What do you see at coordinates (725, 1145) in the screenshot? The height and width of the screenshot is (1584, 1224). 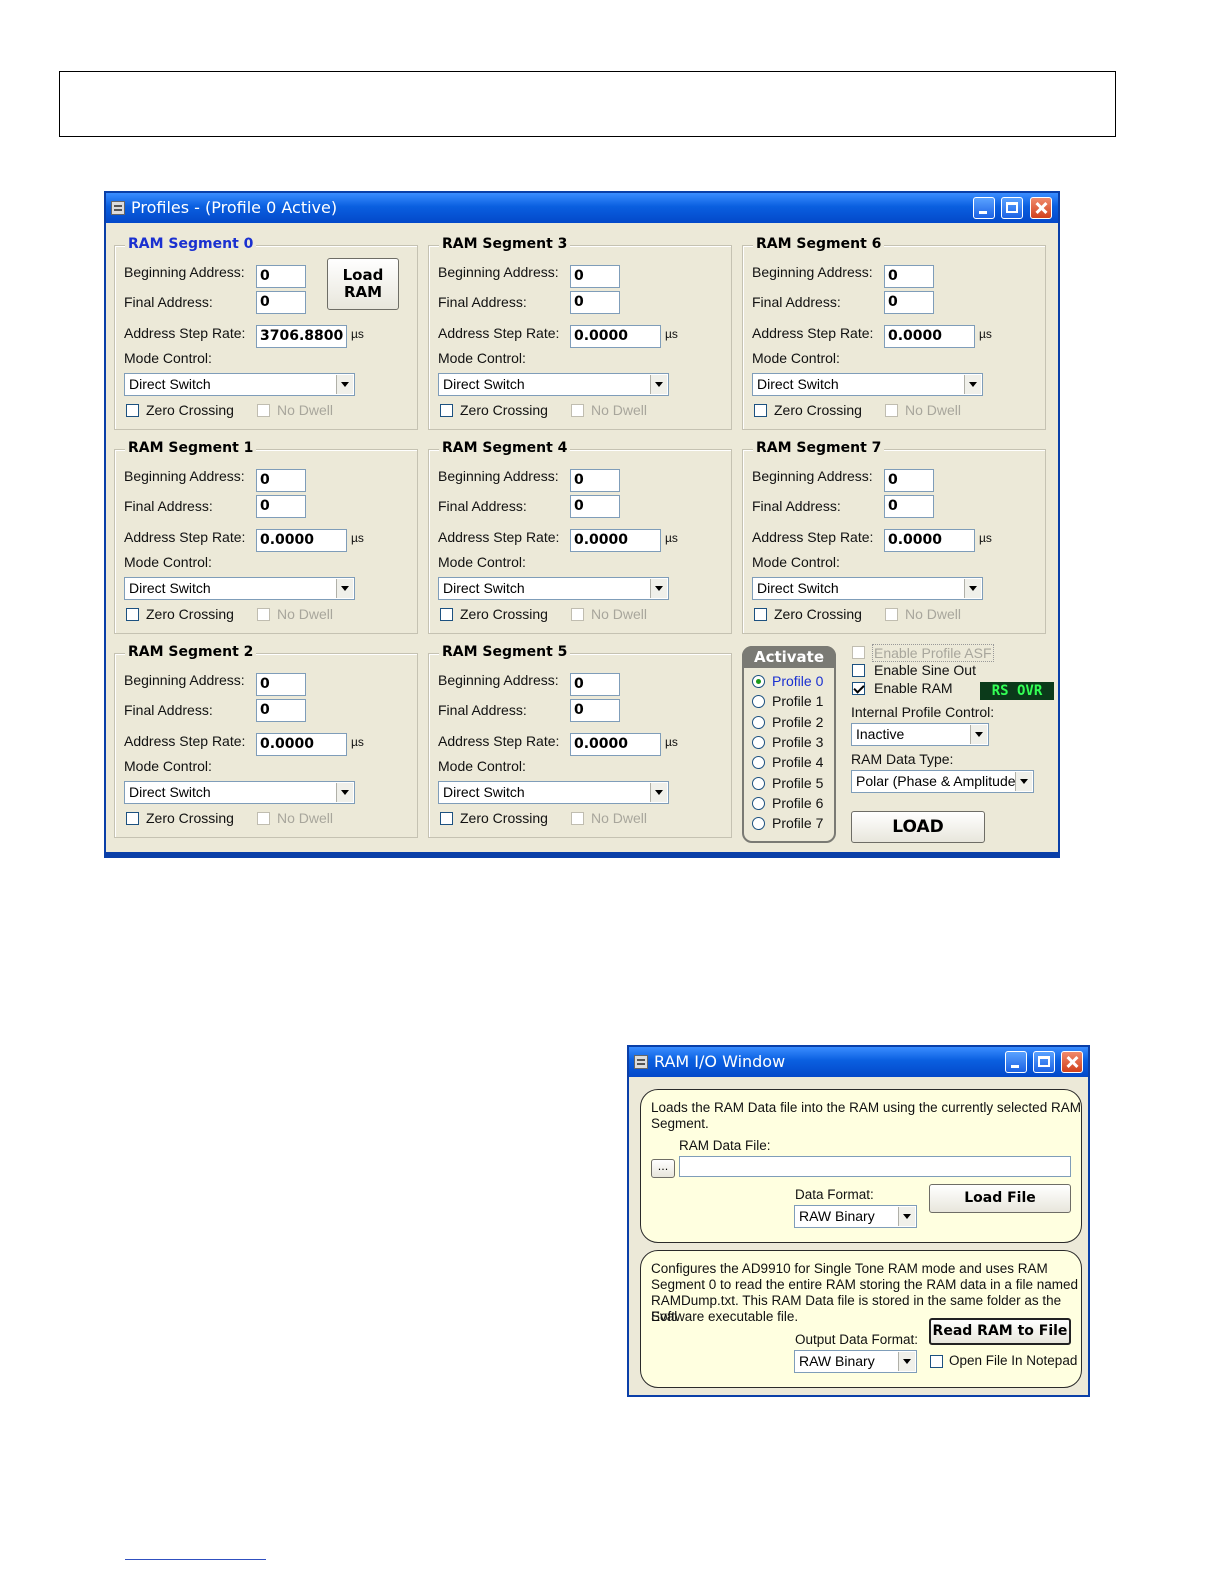 I see `ram-data-file-label: RAM Data File:` at bounding box center [725, 1145].